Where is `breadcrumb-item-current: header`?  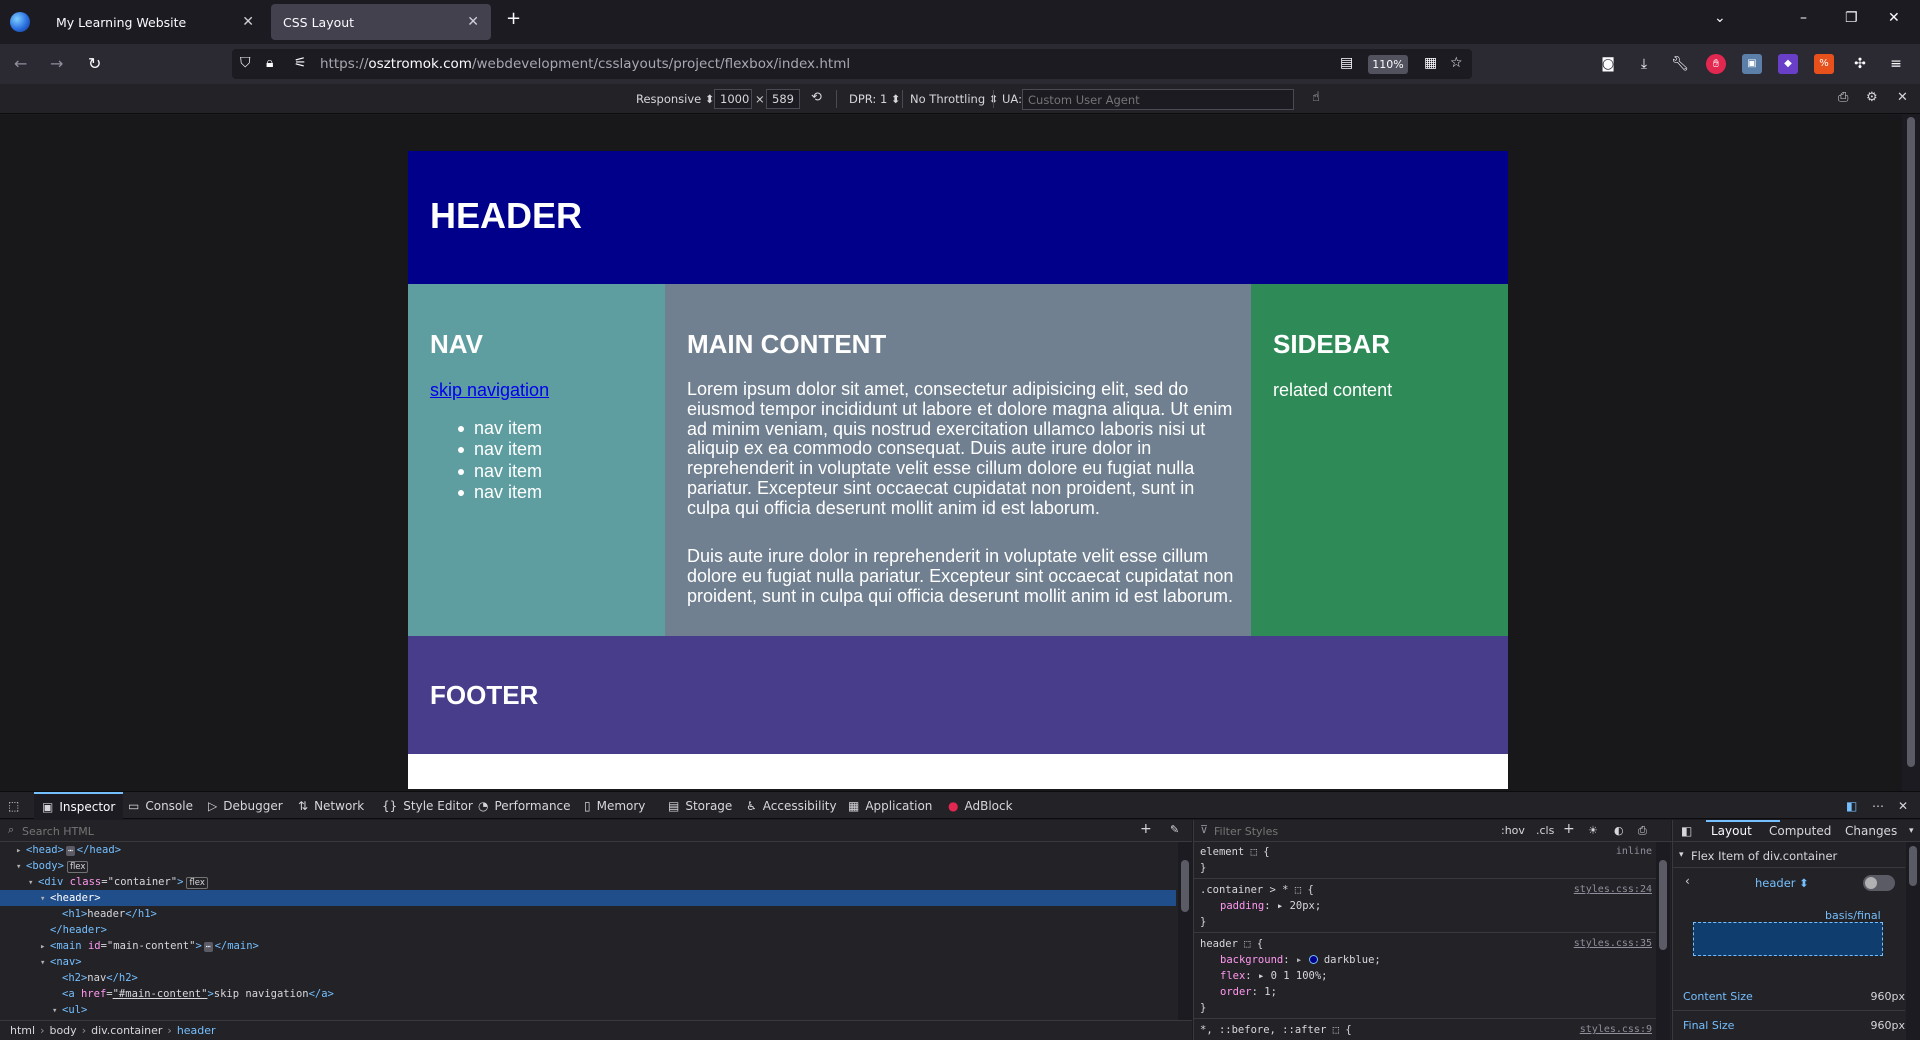
breadcrumb-item-current: header is located at coordinates (196, 1030).